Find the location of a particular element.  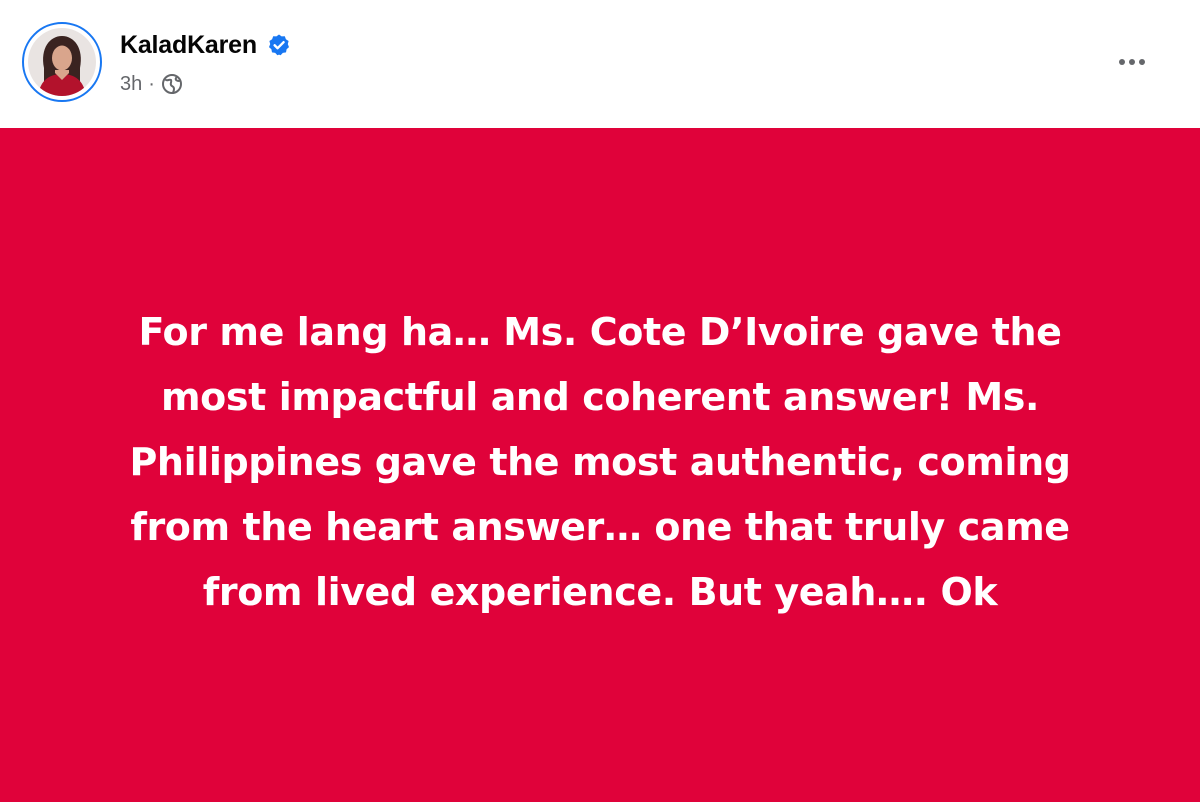

more-options-button is located at coordinates (1132, 62).